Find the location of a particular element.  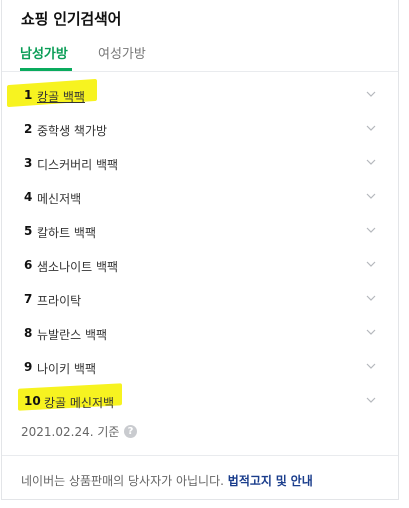

rank-number: 5 is located at coordinates (28, 231).